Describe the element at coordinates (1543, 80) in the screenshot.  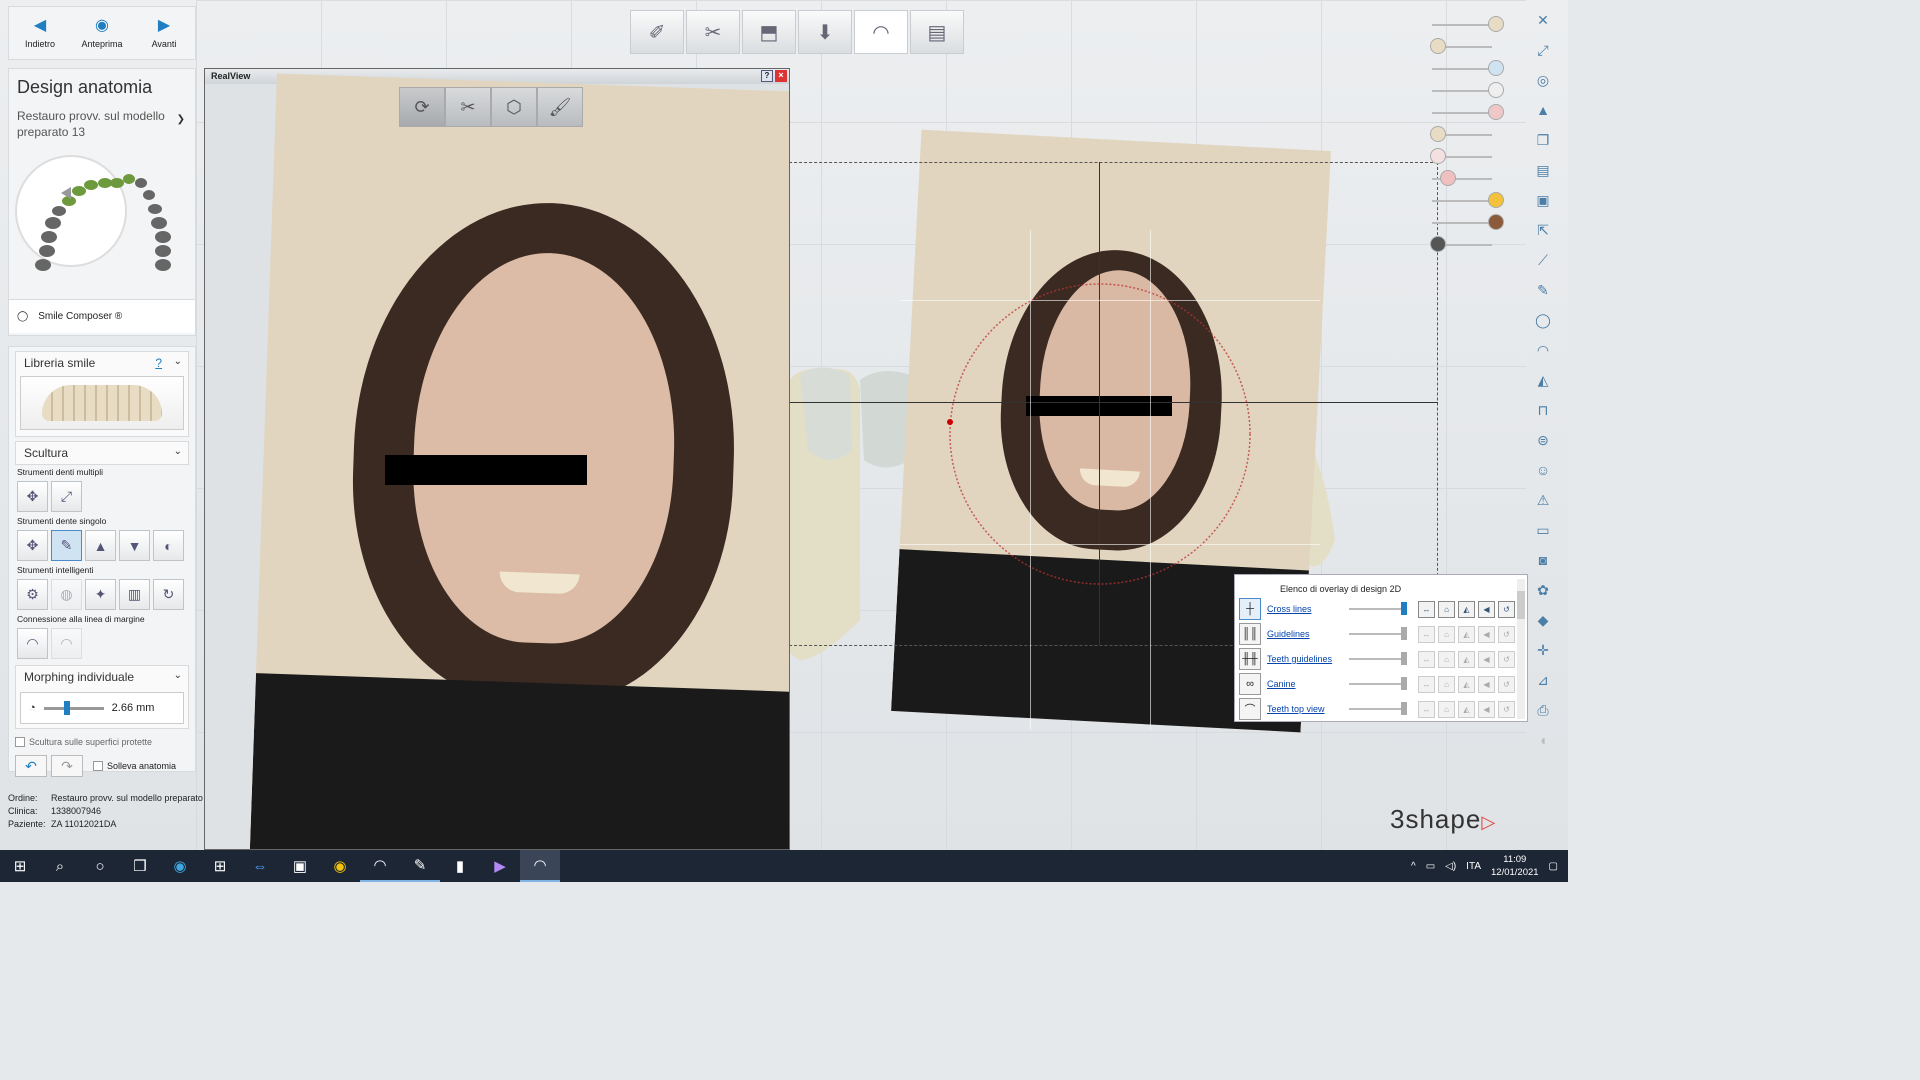
I see `globe-icon: ◎` at that location.